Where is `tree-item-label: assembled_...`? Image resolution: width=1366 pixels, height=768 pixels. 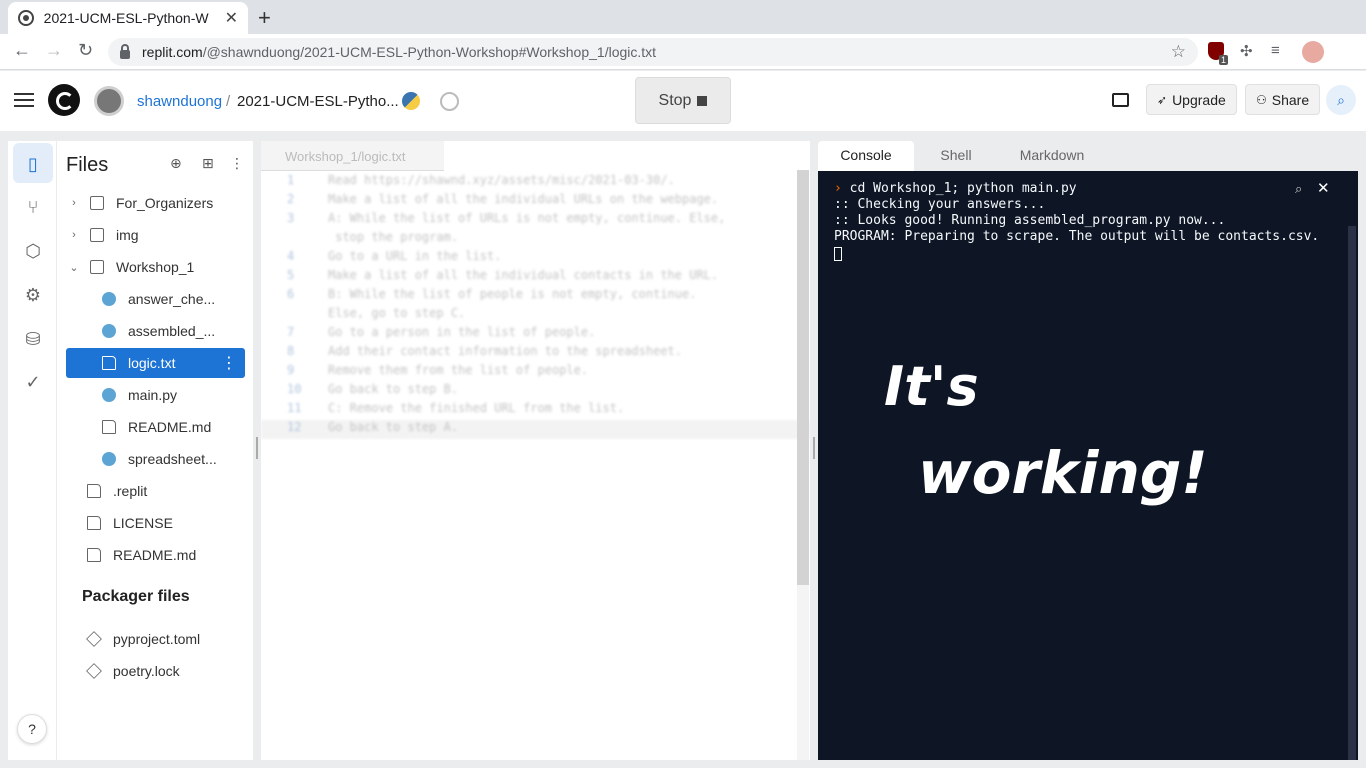 tree-item-label: assembled_... is located at coordinates (172, 331).